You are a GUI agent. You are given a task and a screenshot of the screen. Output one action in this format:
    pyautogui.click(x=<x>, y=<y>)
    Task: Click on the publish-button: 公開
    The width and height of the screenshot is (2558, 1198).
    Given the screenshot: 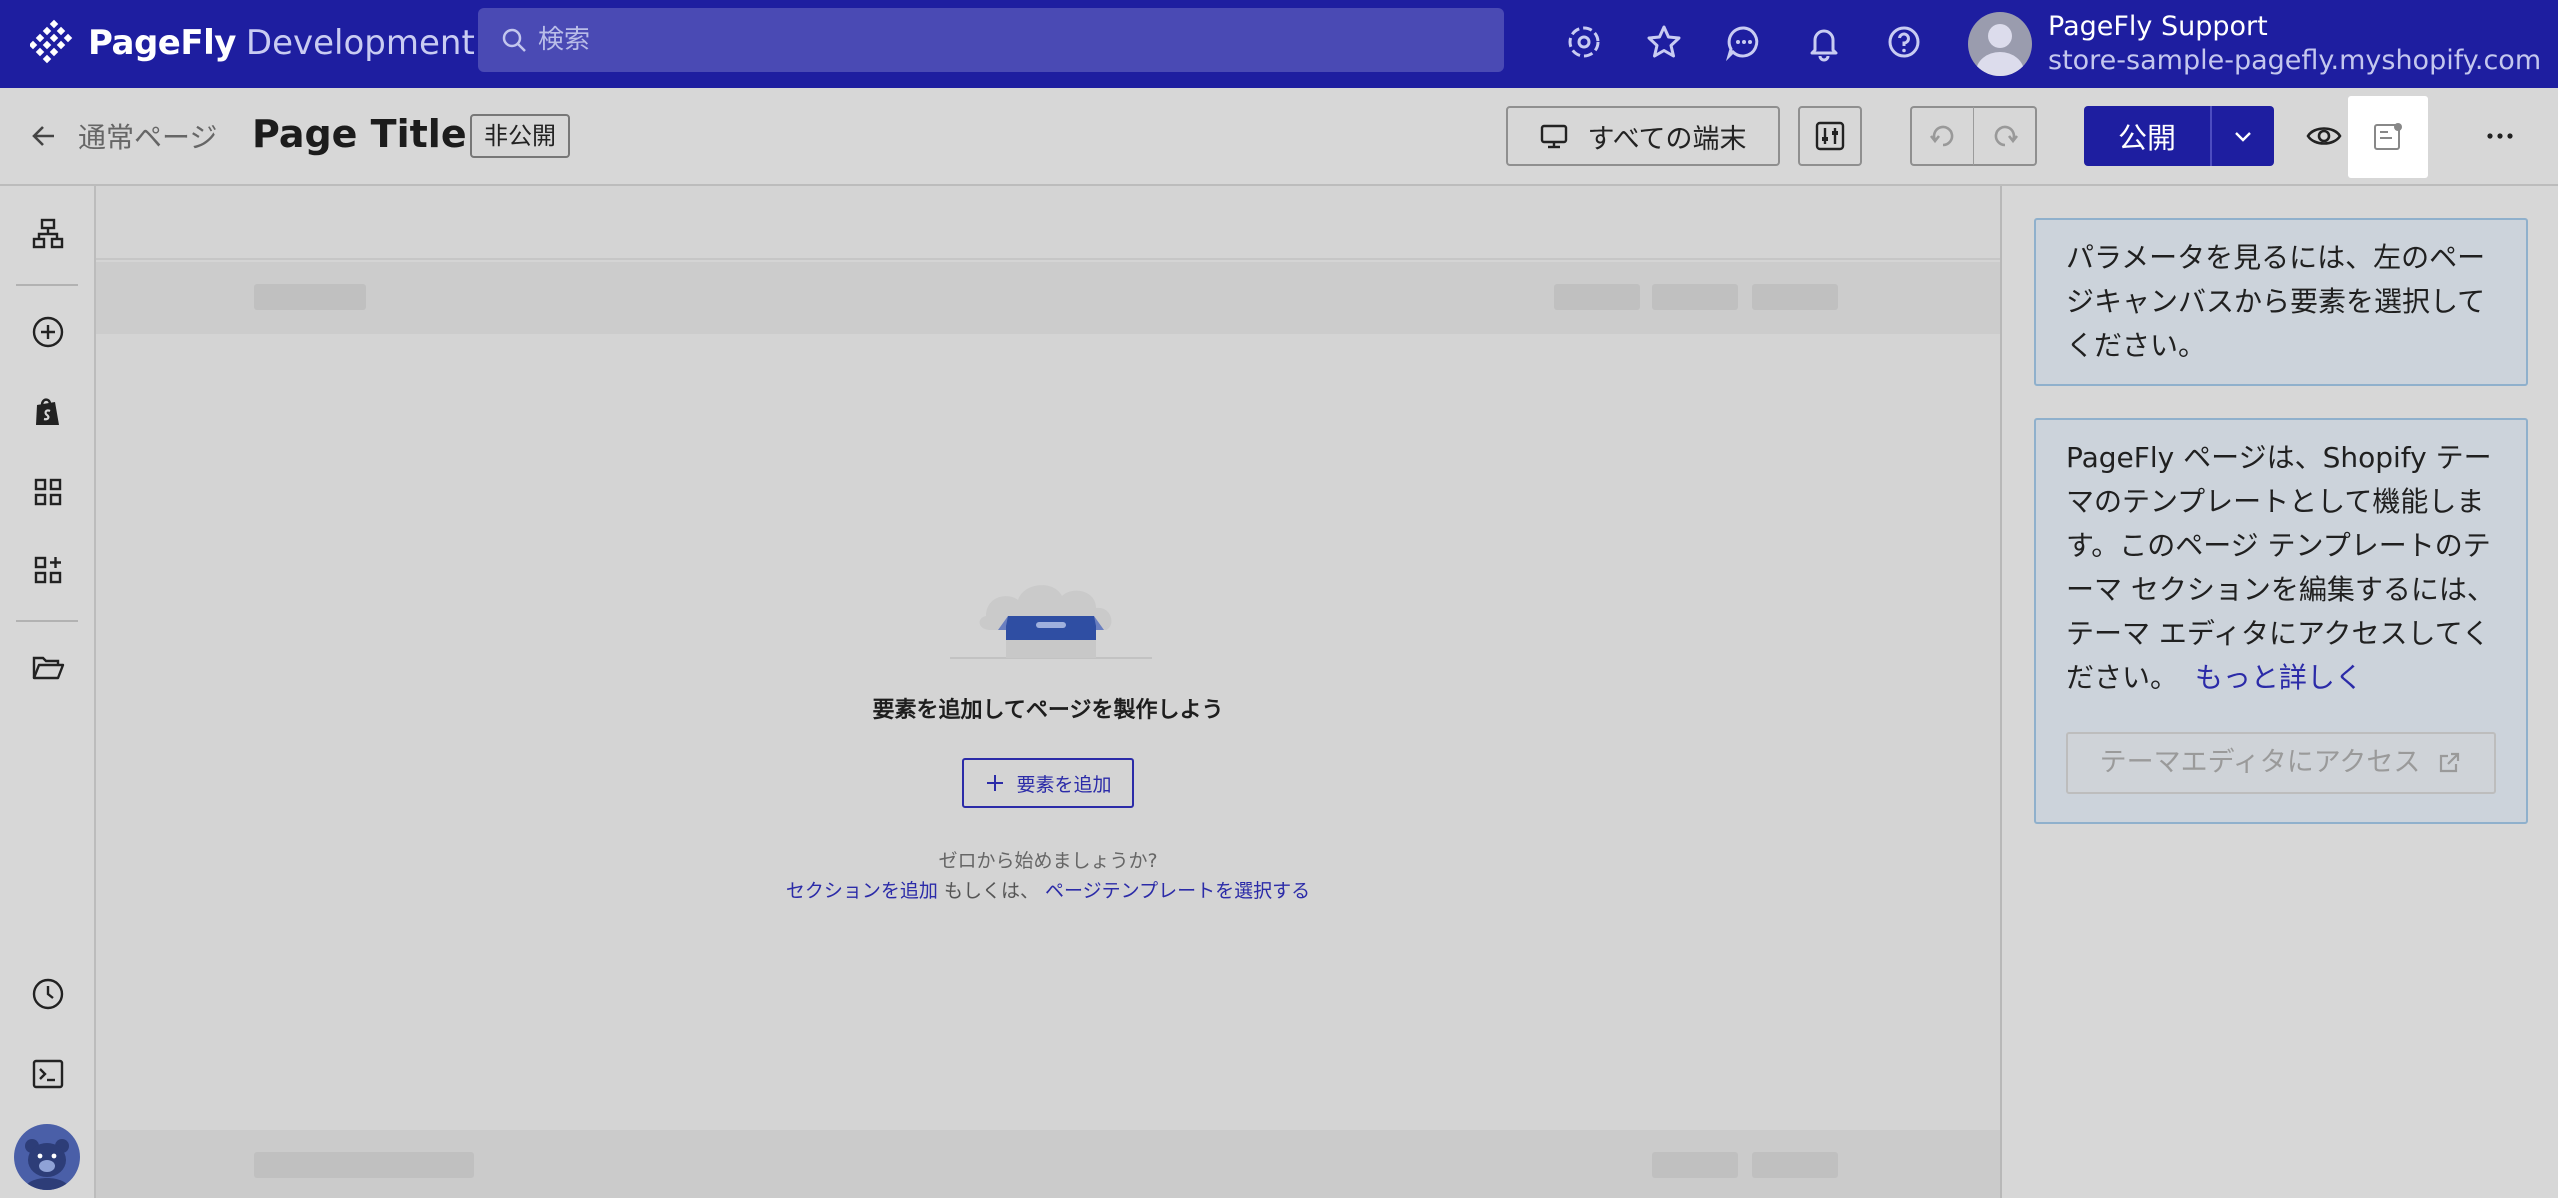 What is the action you would take?
    pyautogui.click(x=2148, y=136)
    